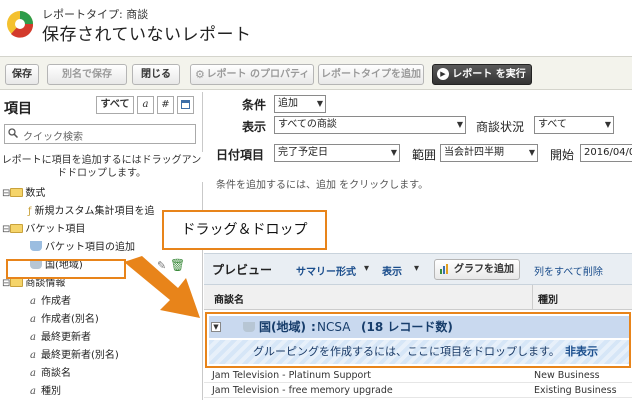 Image resolution: width=632 pixels, height=400 pixels. I want to click on conditions-label: 条件, so click(254, 105).